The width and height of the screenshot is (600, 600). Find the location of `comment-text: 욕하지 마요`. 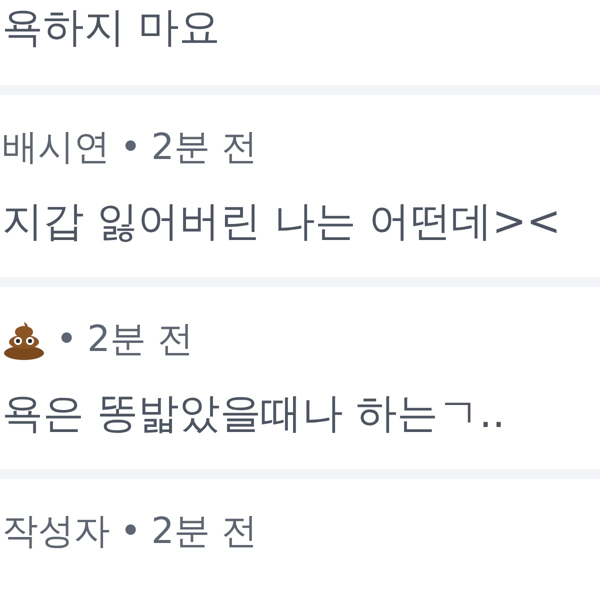

comment-text: 욕하지 마요 is located at coordinates (112, 27).